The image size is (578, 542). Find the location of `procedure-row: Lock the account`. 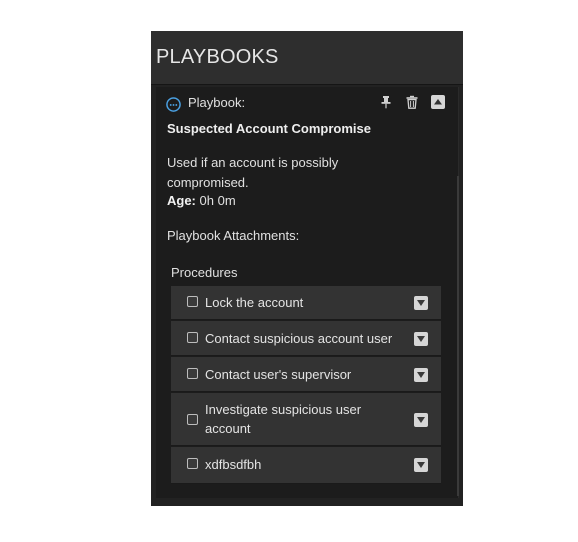

procedure-row: Lock the account is located at coordinates (306, 303).